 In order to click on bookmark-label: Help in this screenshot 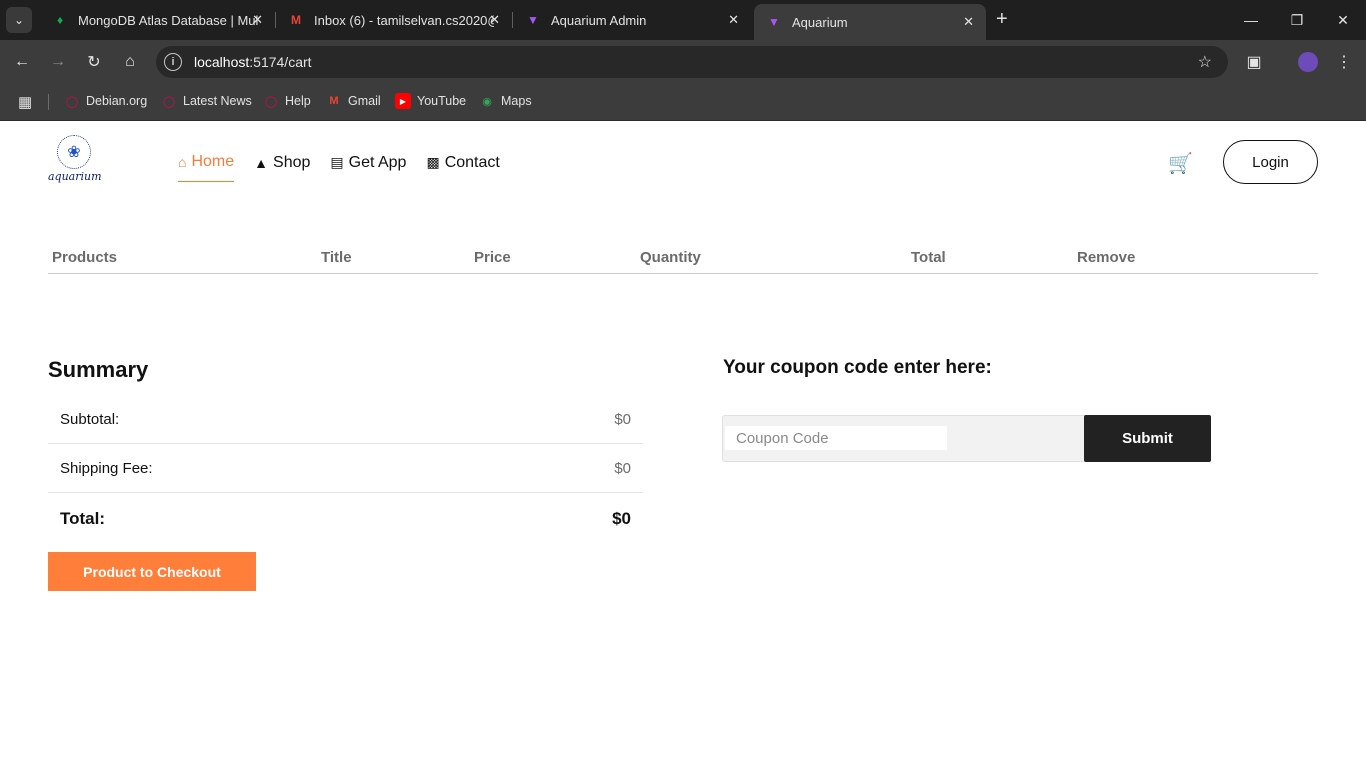, I will do `click(298, 101)`.